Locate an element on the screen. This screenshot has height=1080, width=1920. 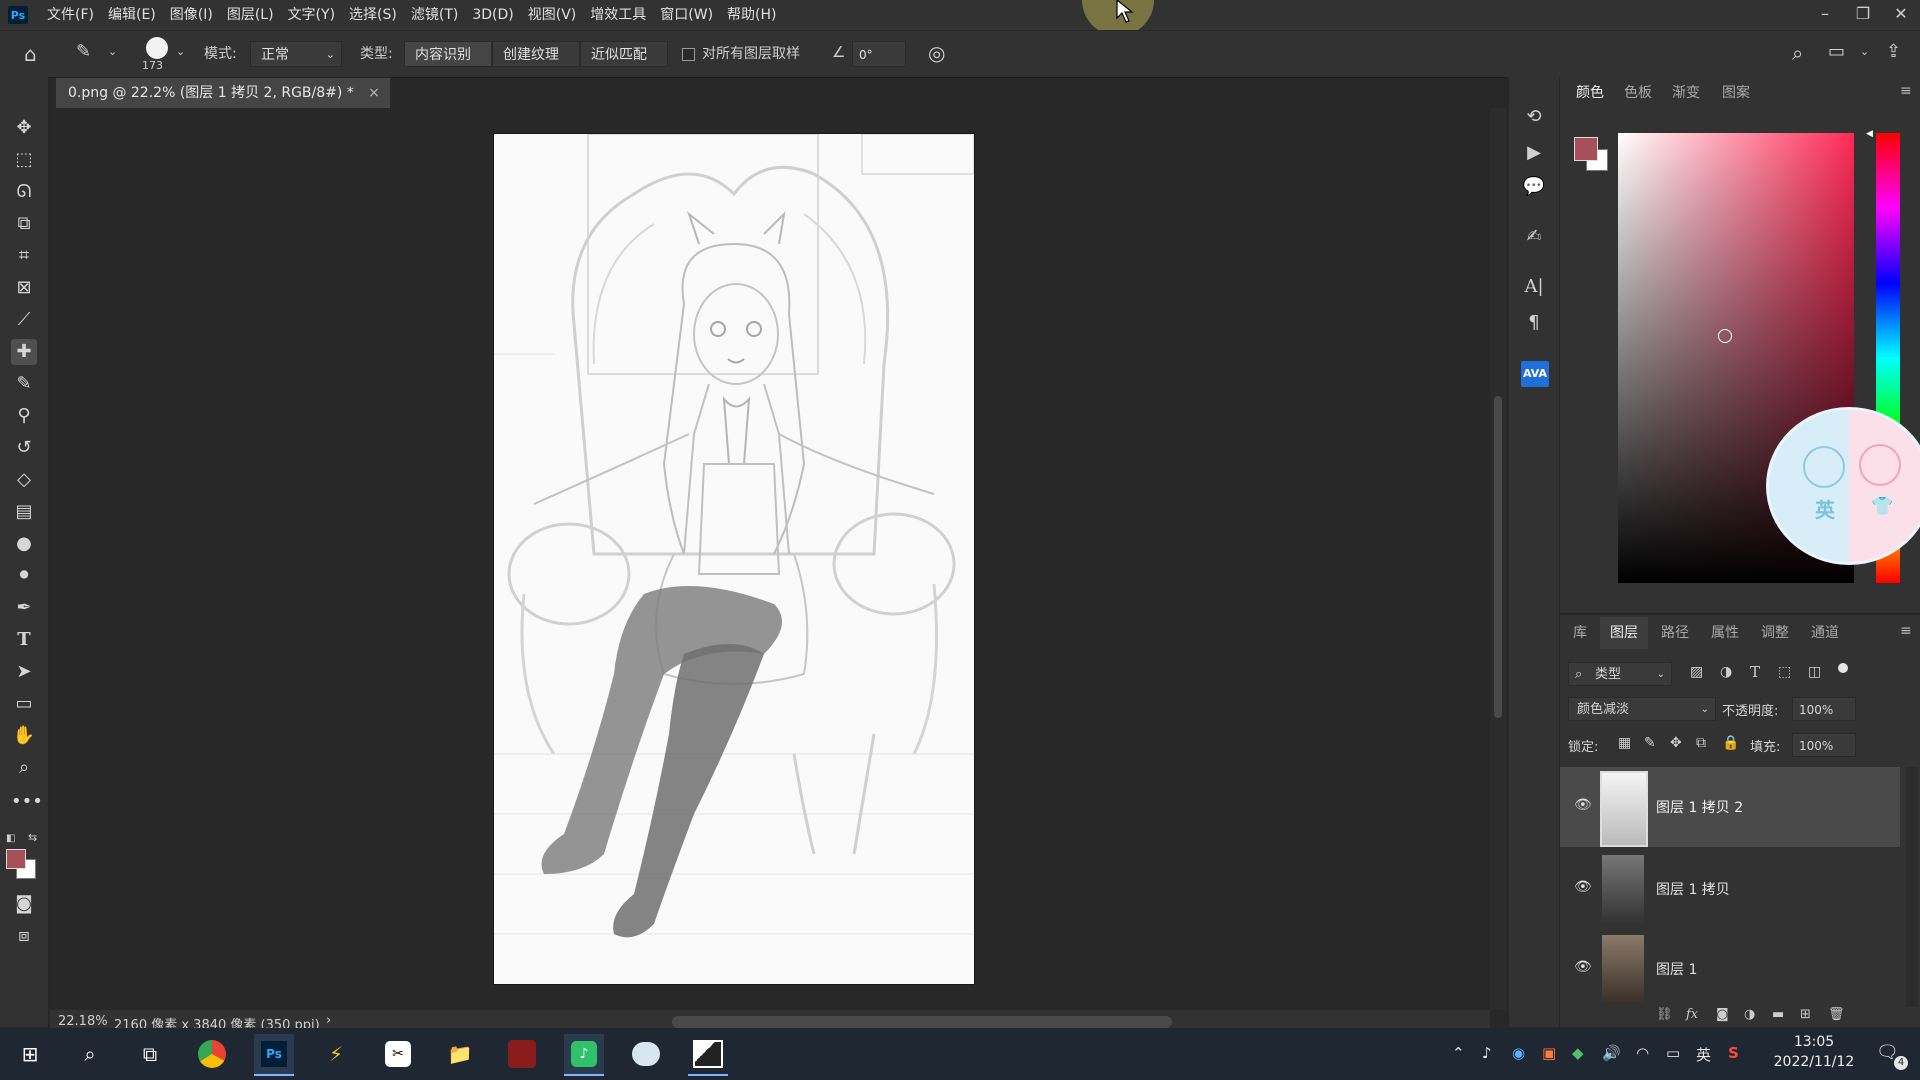
new-adjustment-layer-icon: ◑ is located at coordinates (1749, 1014).